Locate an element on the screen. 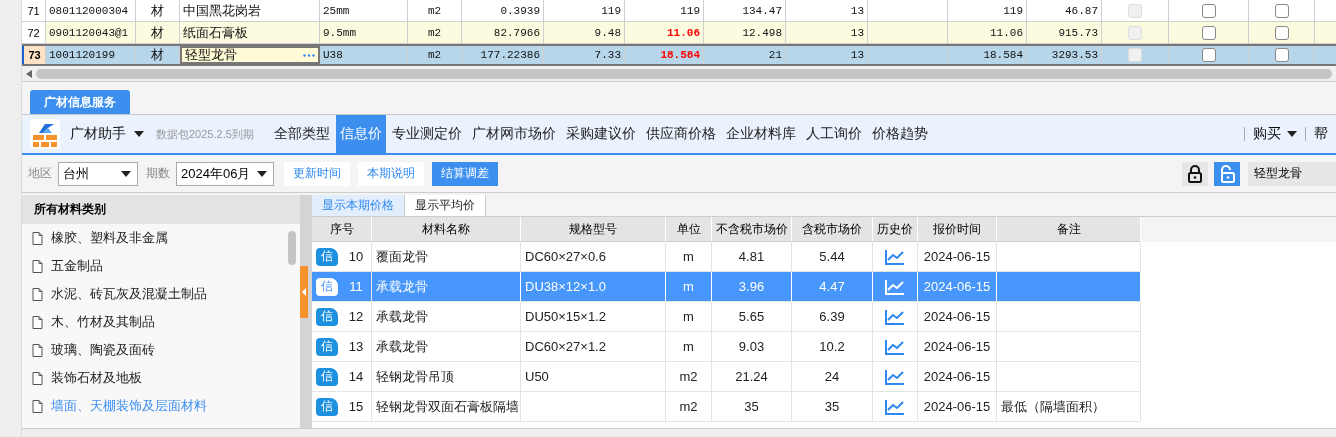 The height and width of the screenshot is (437, 1336). price-tab: 显示平均价 is located at coordinates (445, 205).